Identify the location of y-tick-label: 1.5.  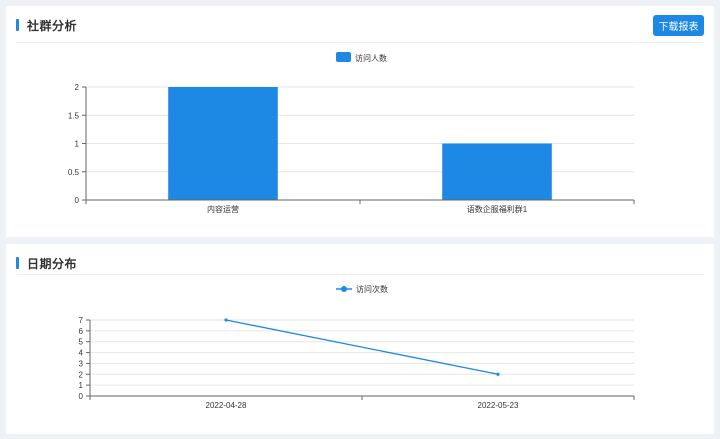
(74, 115).